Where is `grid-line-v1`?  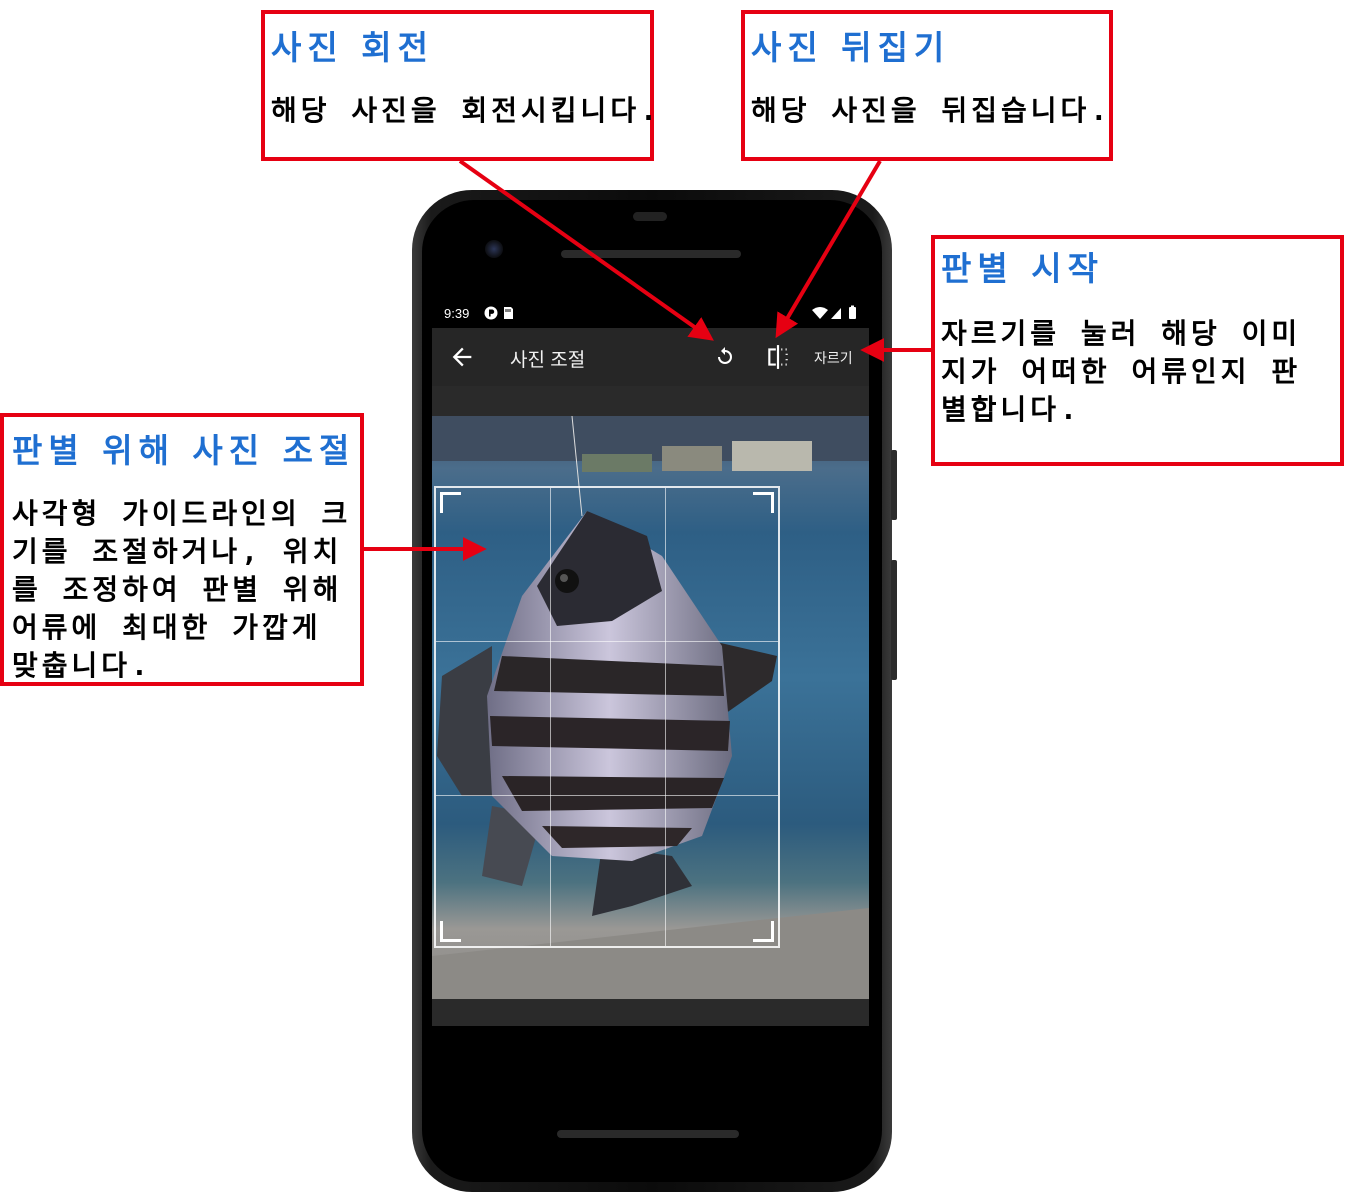 grid-line-v1 is located at coordinates (550, 717).